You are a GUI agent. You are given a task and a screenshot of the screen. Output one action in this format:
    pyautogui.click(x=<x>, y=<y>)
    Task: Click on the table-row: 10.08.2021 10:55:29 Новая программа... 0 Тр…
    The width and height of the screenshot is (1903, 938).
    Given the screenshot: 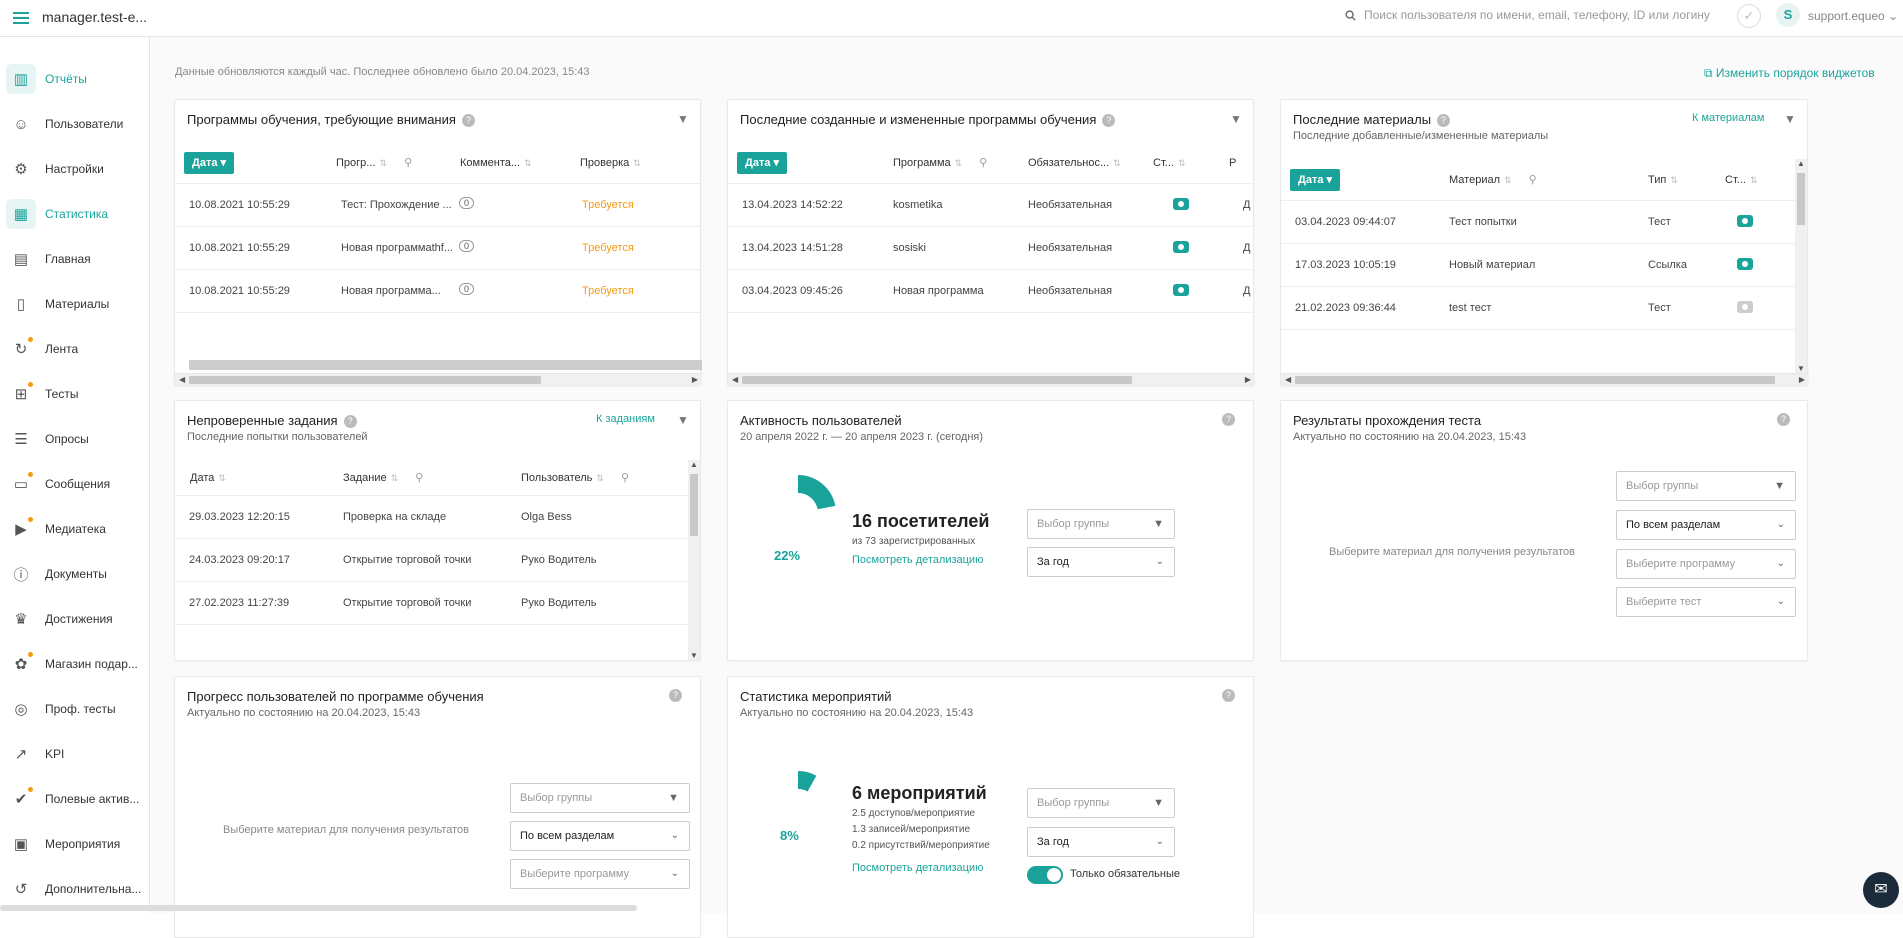 What is the action you would take?
    pyautogui.click(x=438, y=291)
    